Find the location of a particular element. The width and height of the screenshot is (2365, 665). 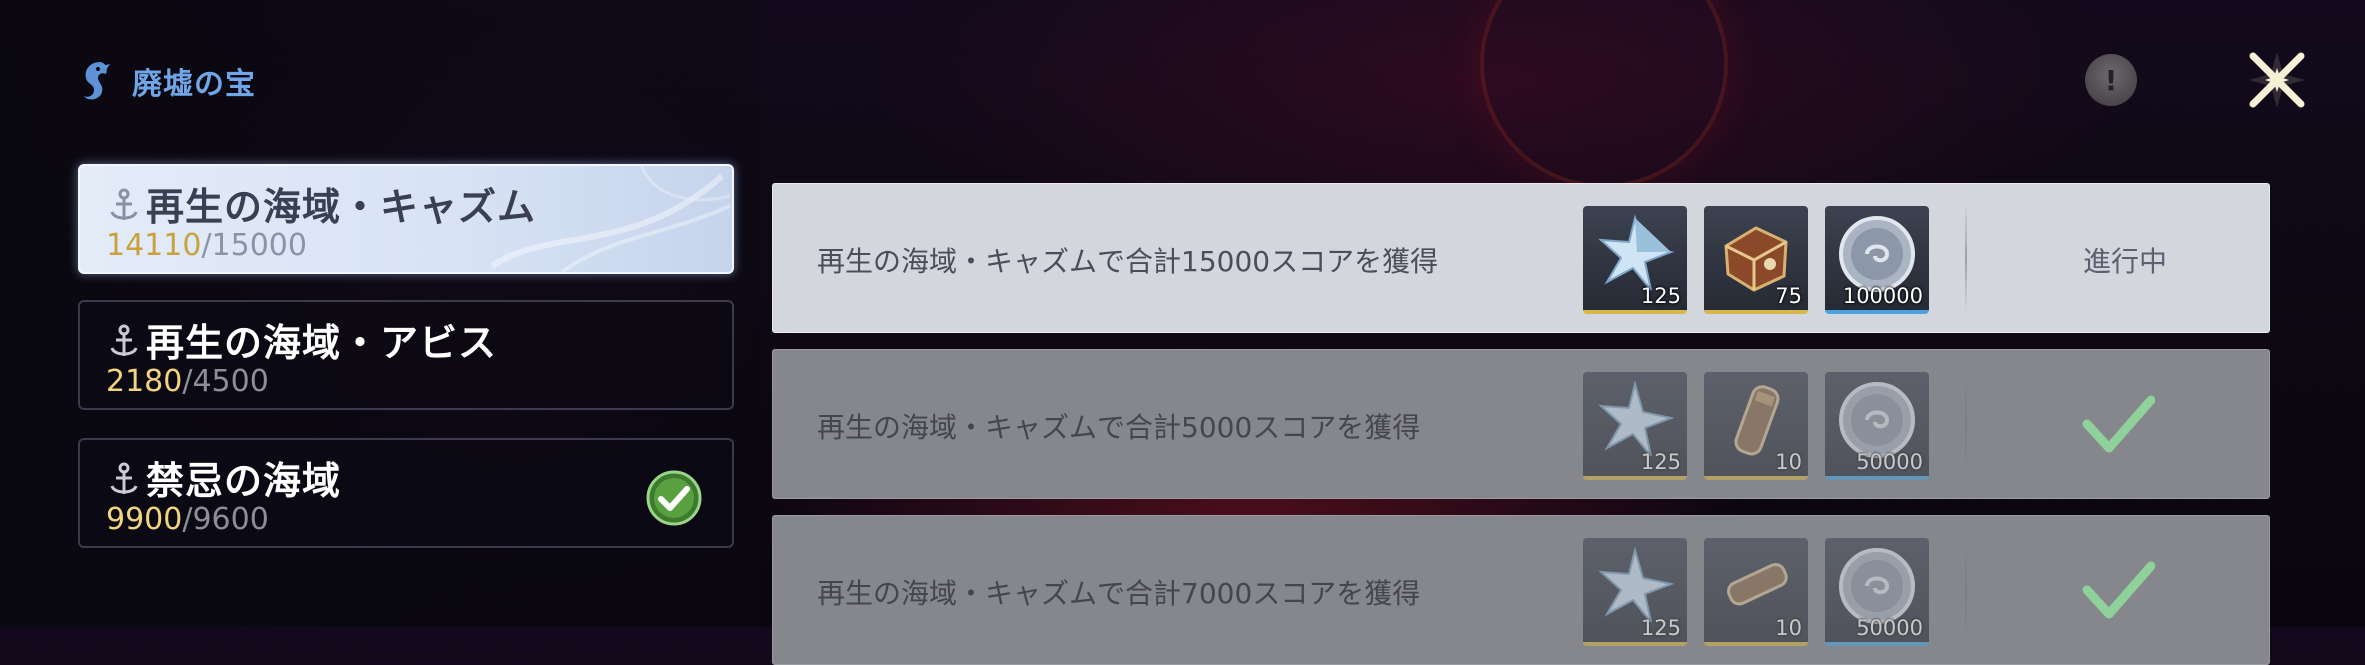

info-icon: ! is located at coordinates (2111, 80).